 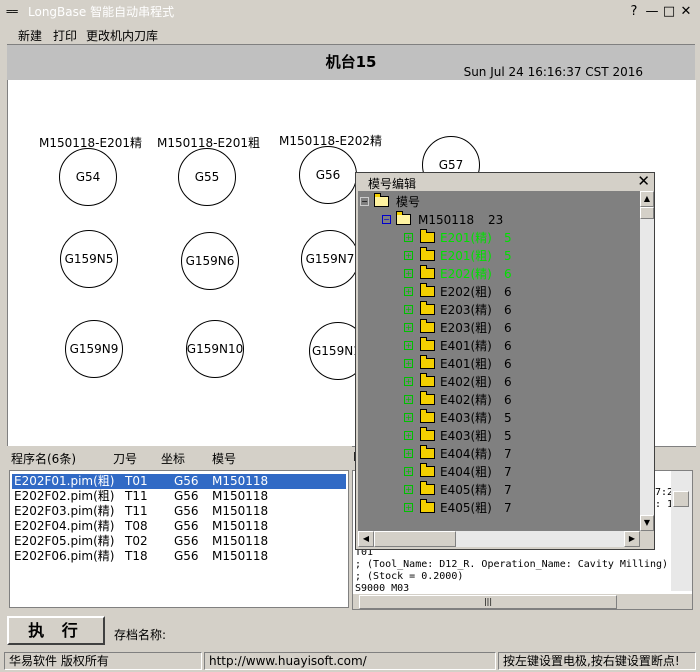 I want to click on code-scroll-thumb, so click(x=681, y=499).